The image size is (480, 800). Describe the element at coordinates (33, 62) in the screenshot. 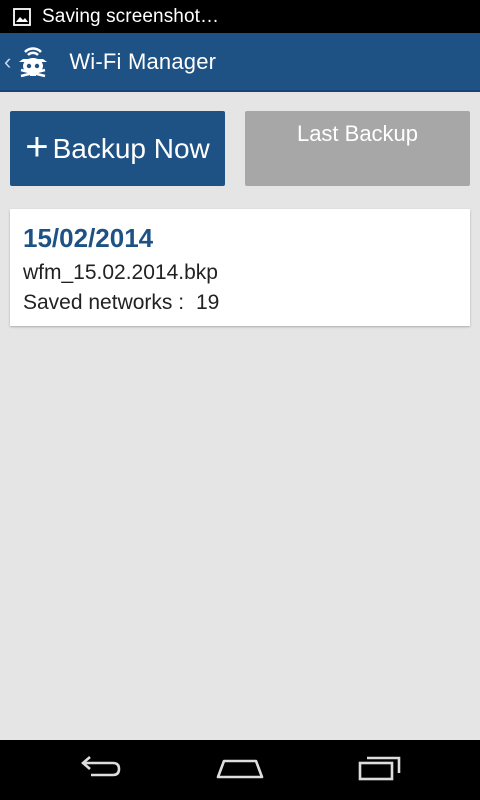

I see `pirate-wifi-icon` at that location.